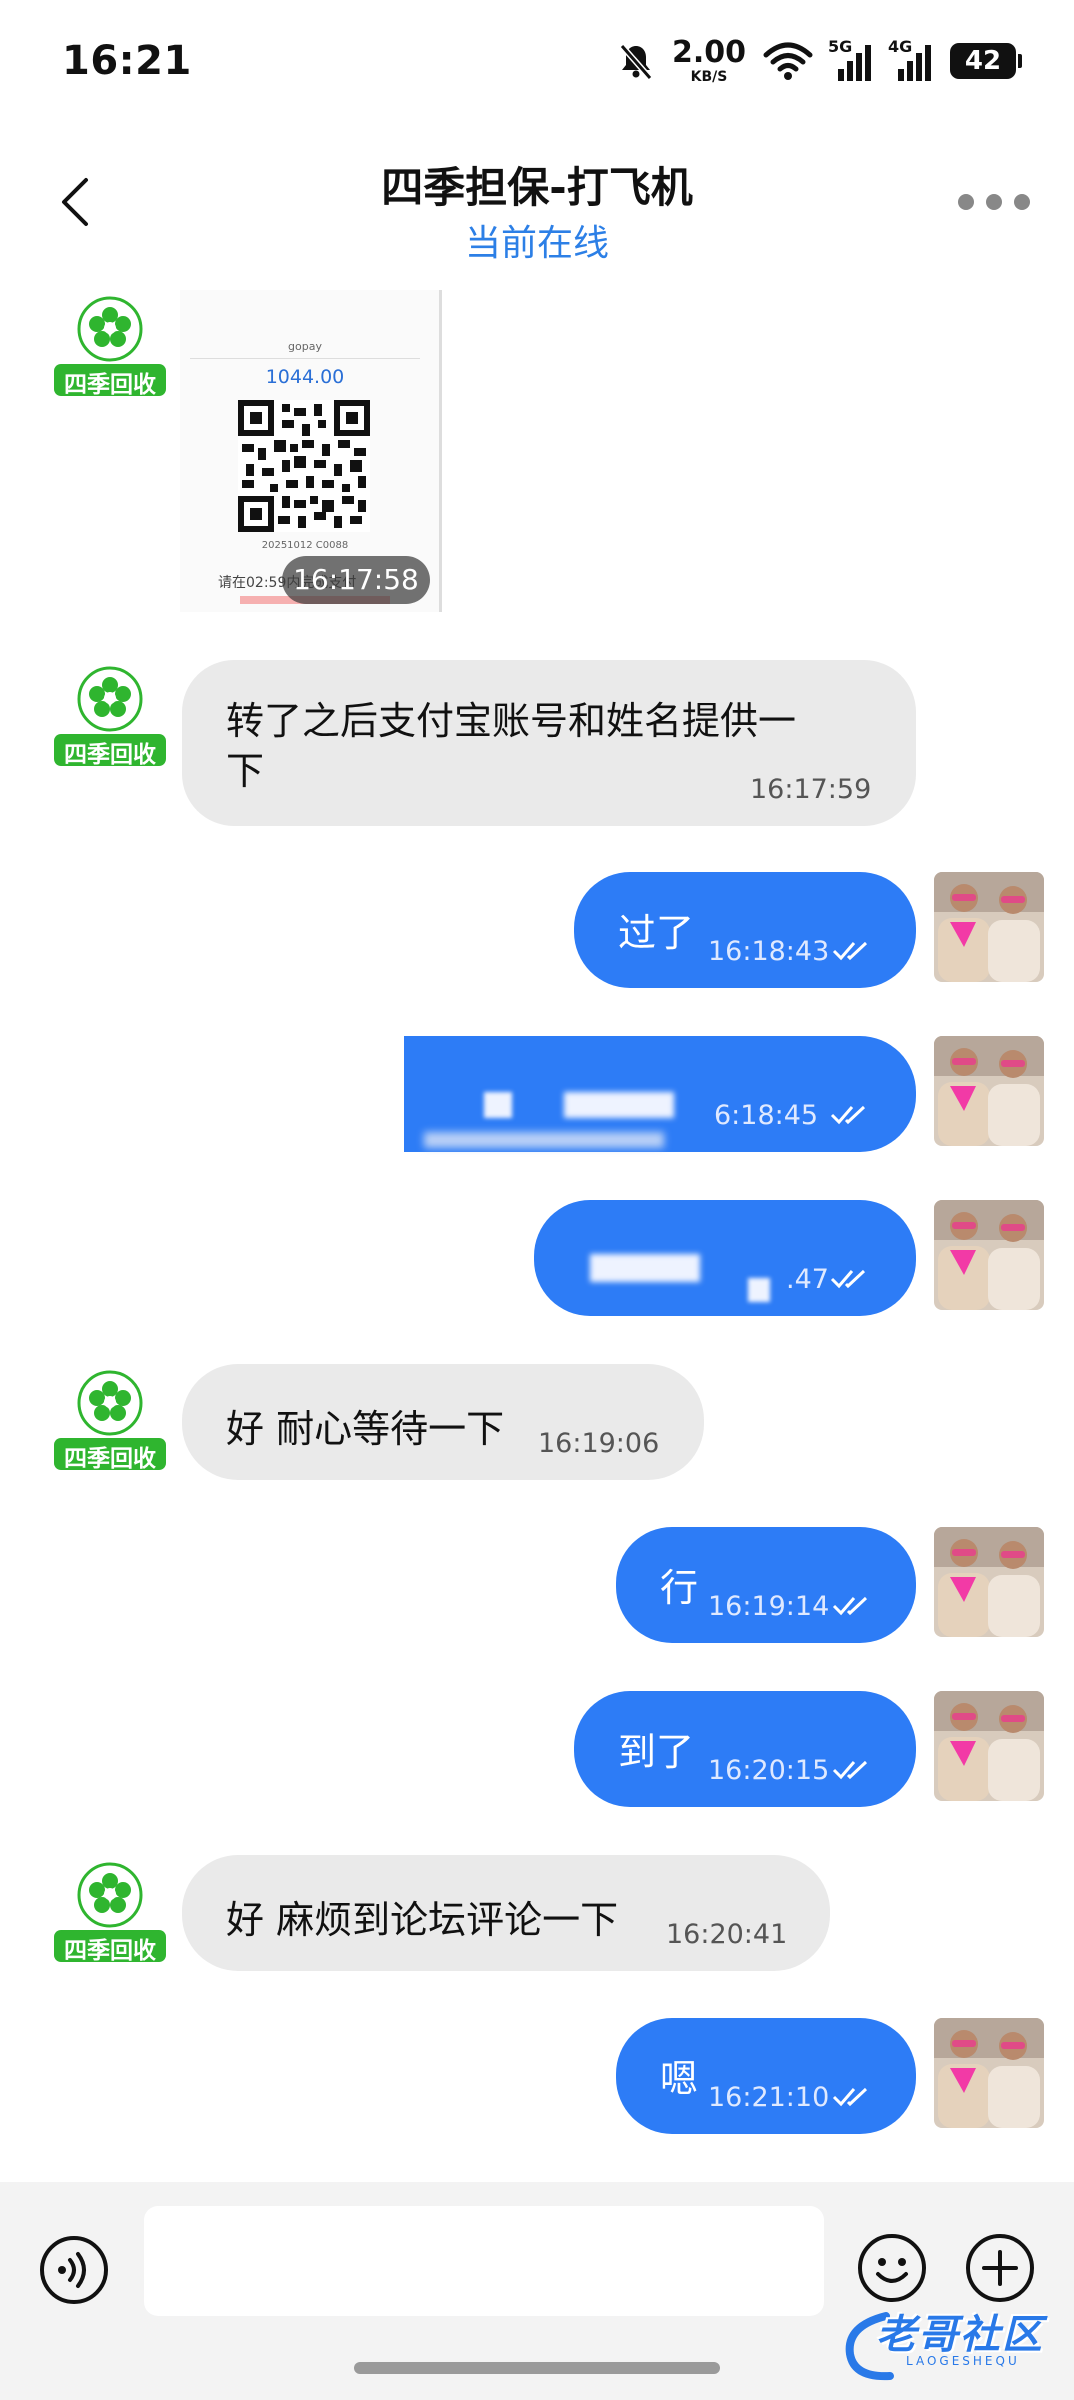 This screenshot has width=1074, height=2400. Describe the element at coordinates (656, 1752) in the screenshot. I see `message-text: 到了` at that location.